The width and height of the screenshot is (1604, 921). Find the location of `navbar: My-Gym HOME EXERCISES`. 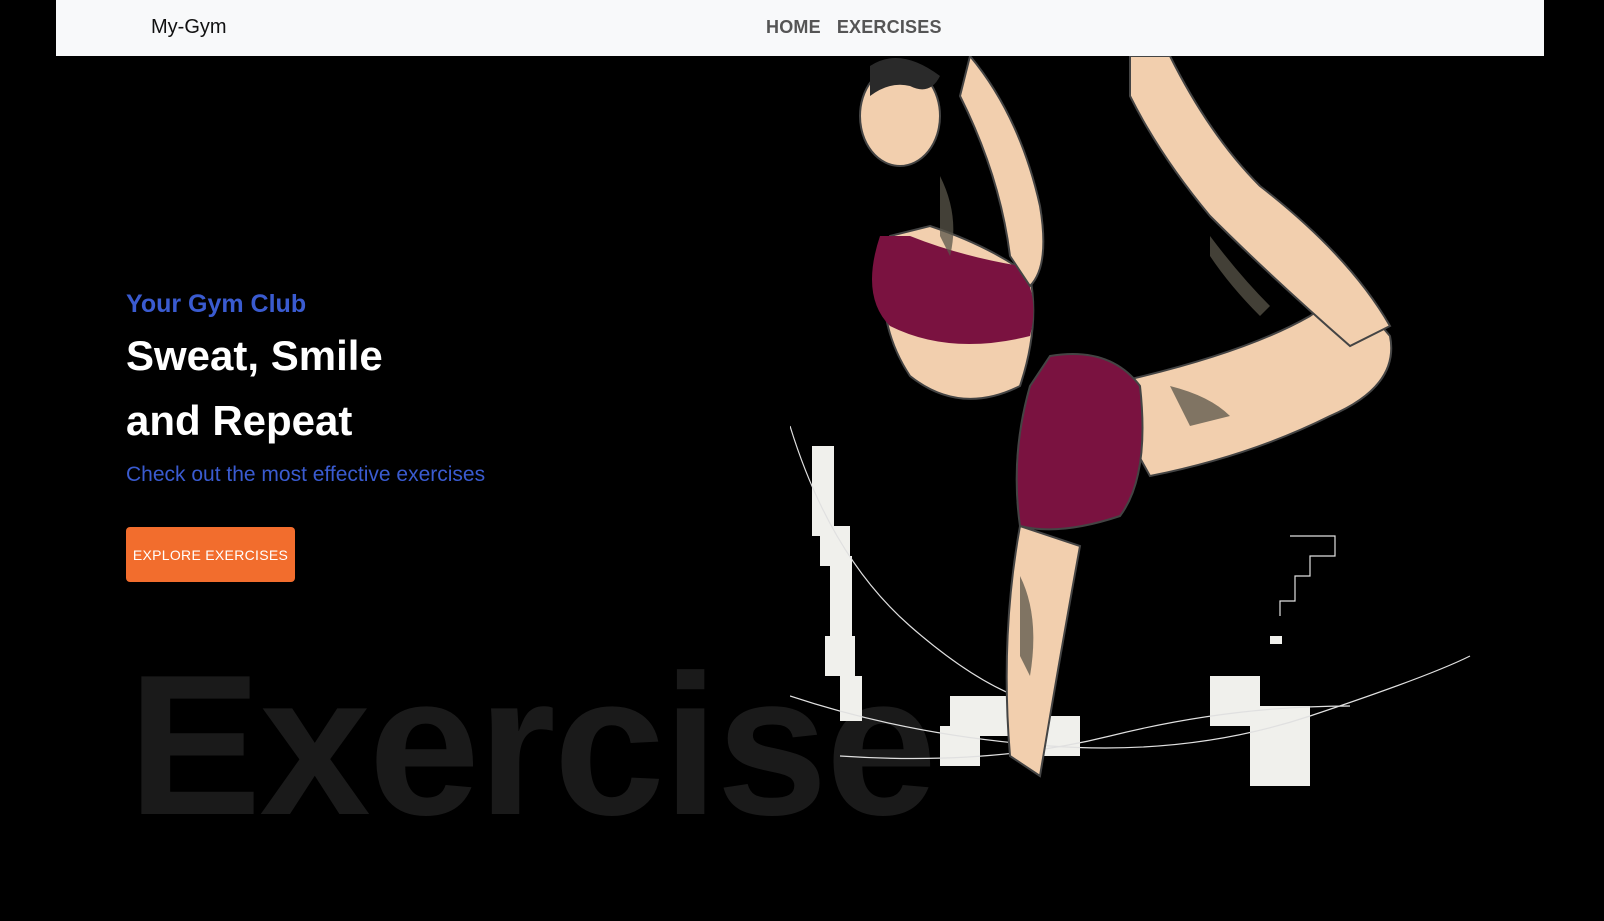

navbar: My-Gym HOME EXERCISES is located at coordinates (800, 28).